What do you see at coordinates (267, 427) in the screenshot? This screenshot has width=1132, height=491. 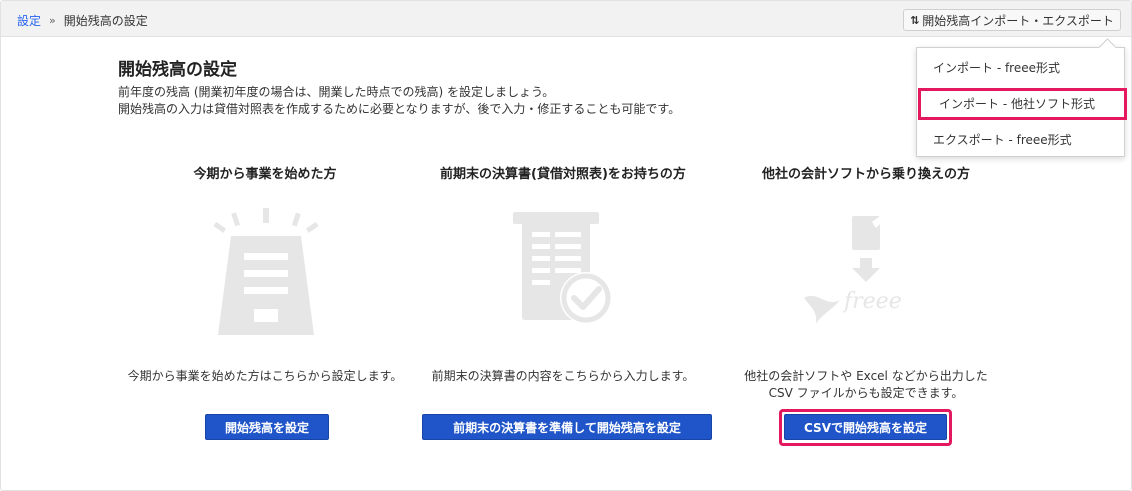 I see `set-opening-balance-button: 開始残高を設定` at bounding box center [267, 427].